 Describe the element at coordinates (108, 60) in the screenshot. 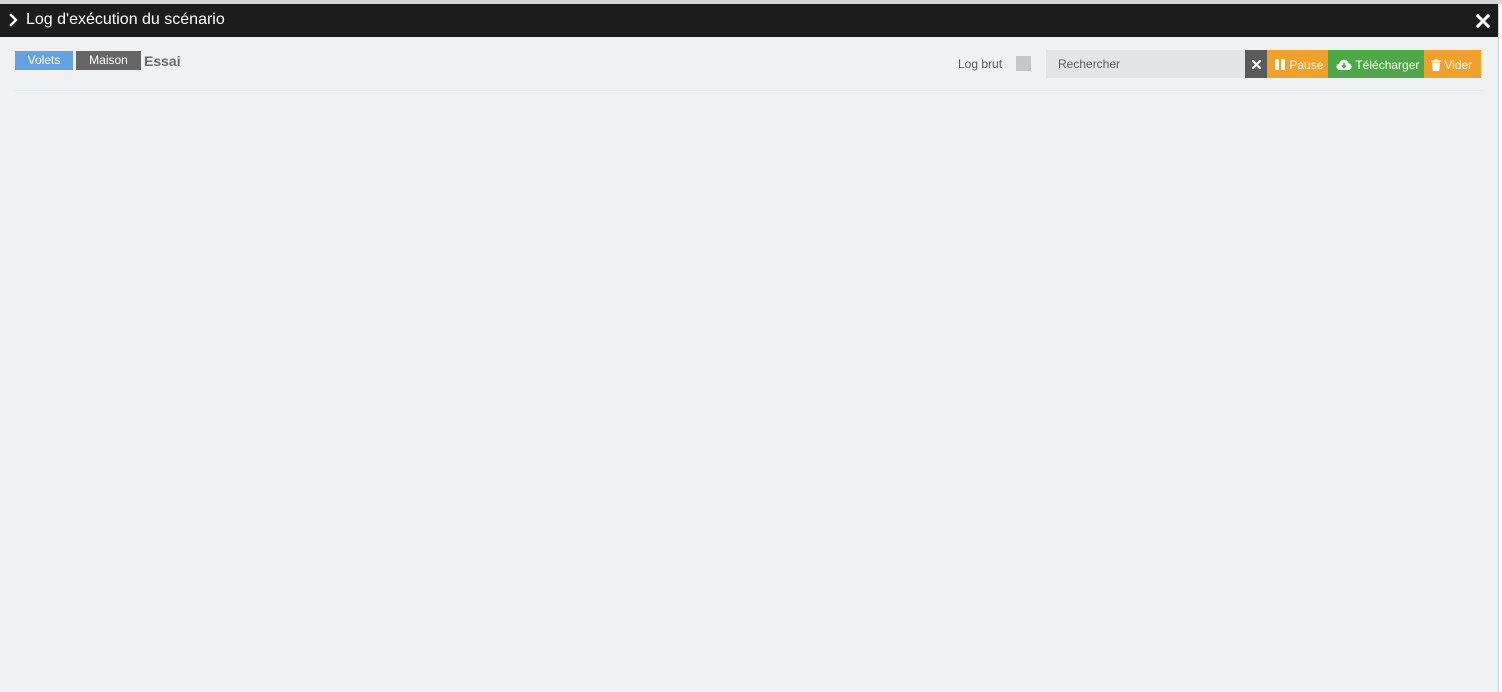

I see `tag-maison-badge: Maison` at that location.